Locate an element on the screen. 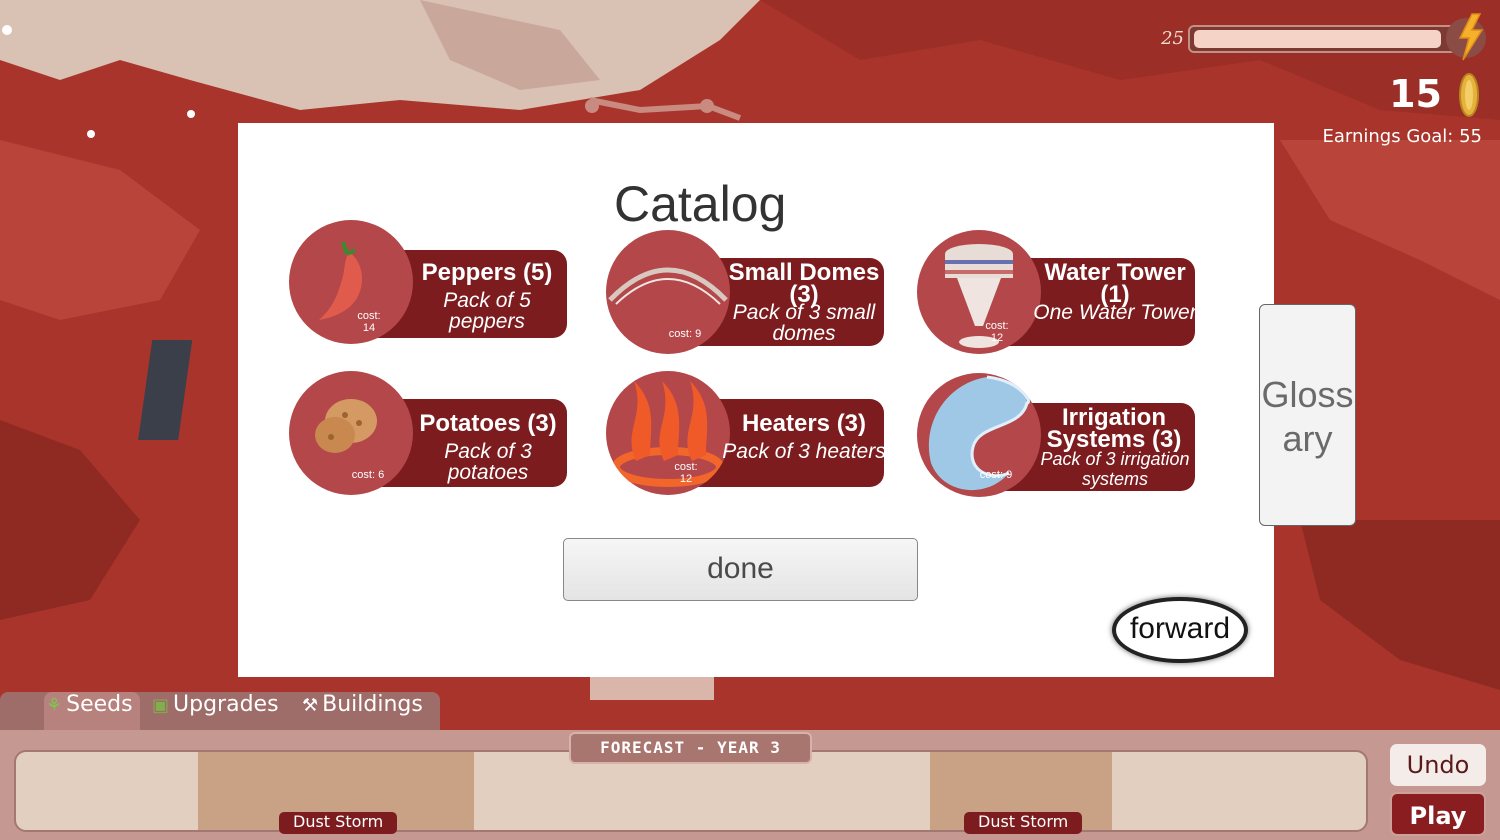 The image size is (1500, 840). tab-seeds: ⚘ Seeds is located at coordinates (92, 711).